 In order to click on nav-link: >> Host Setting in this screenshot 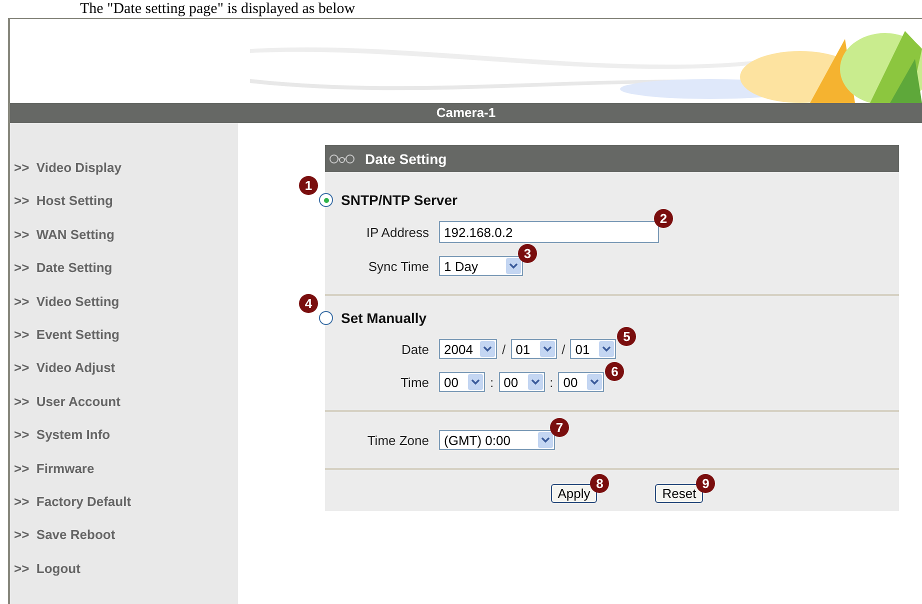, I will do `click(124, 209)`.